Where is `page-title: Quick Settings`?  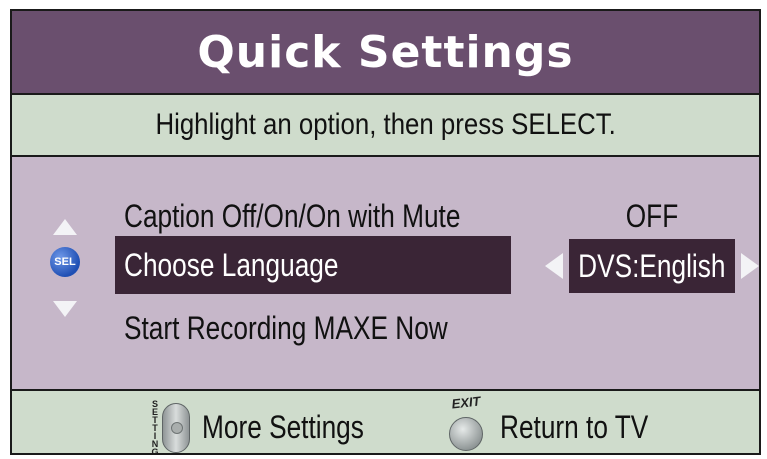
page-title: Quick Settings is located at coordinates (385, 52).